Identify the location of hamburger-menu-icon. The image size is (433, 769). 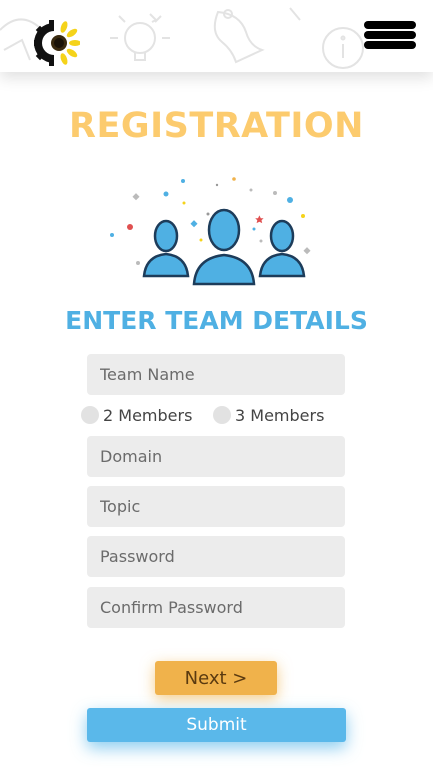
(390, 36).